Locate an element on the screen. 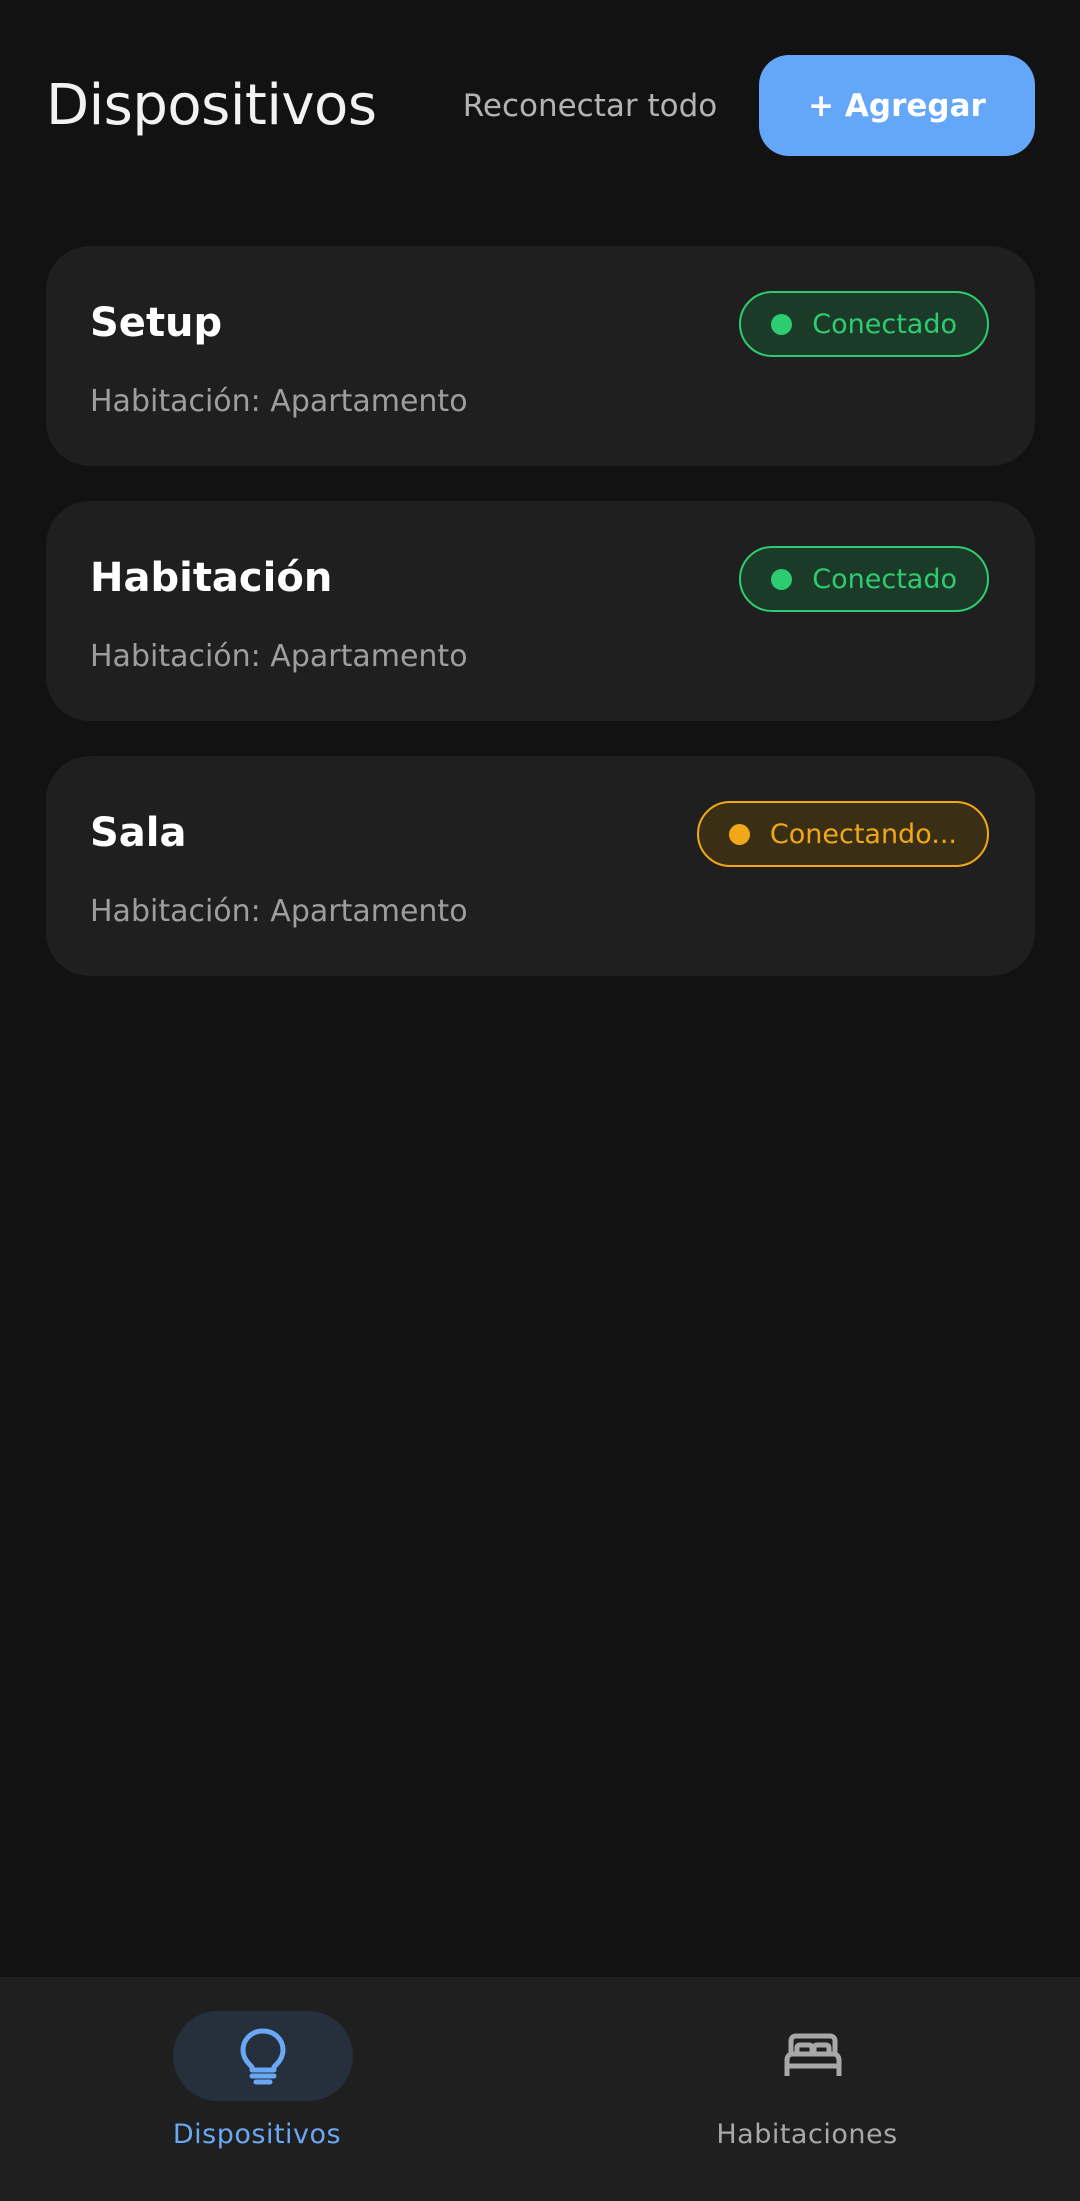 Image resolution: width=1080 pixels, height=2201 pixels. nav-icon-container is located at coordinates (813, 2056).